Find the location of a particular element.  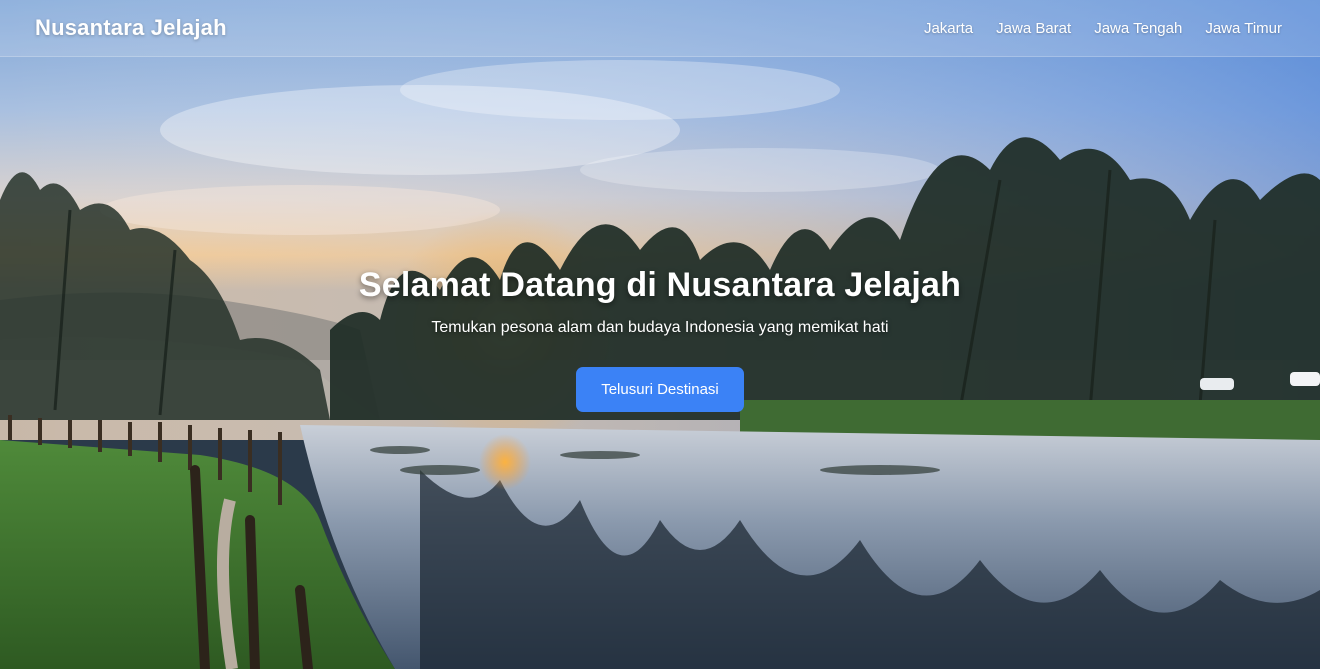

nav-link-jawa-tengah: Jawa Tengah is located at coordinates (1138, 28).